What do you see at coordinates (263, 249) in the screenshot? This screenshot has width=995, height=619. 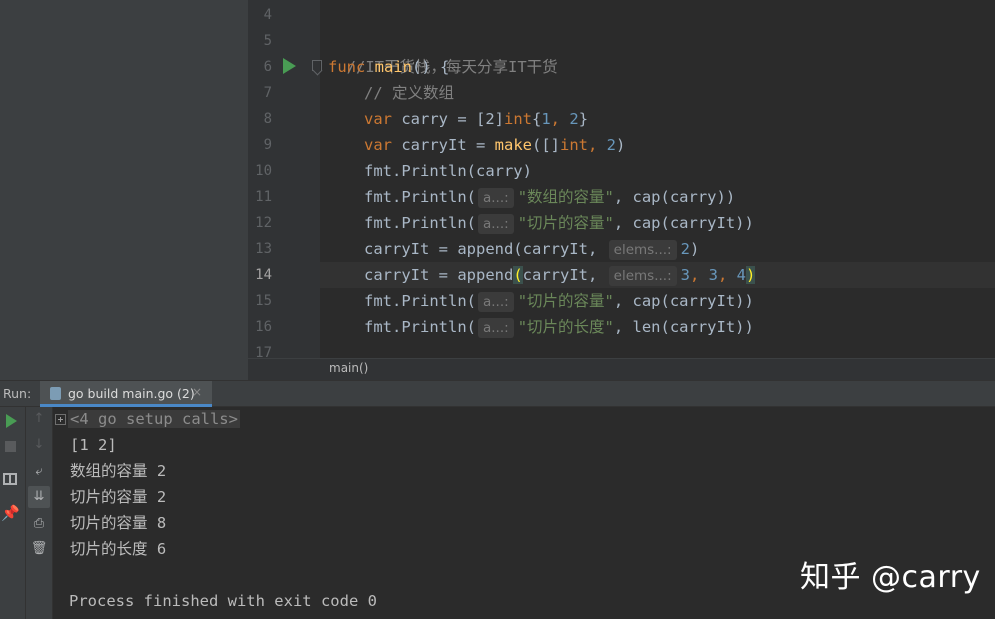 I see `line-number: 13` at bounding box center [263, 249].